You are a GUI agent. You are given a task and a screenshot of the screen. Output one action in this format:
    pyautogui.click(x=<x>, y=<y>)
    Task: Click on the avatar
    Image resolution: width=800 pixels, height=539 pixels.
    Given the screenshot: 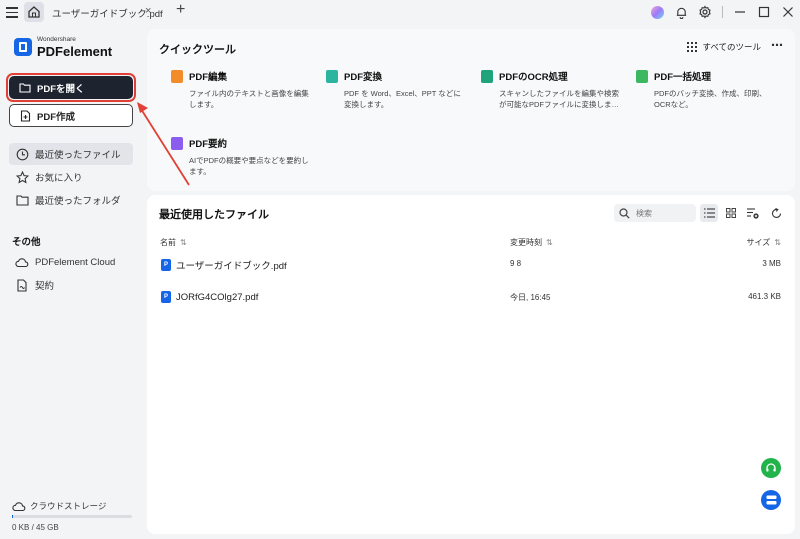 What is the action you would take?
    pyautogui.click(x=657, y=12)
    